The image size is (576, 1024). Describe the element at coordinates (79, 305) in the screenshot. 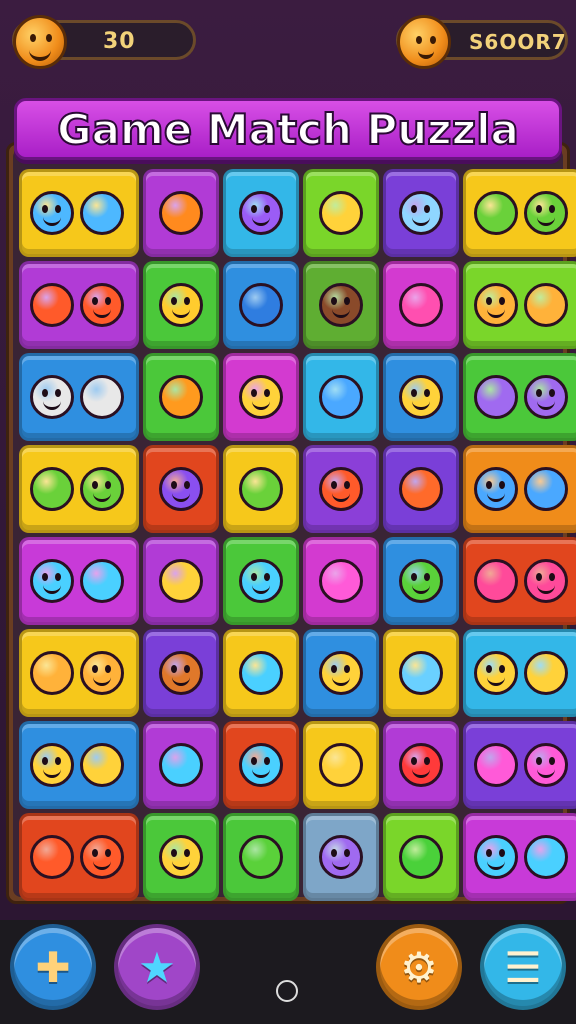

I see `tile-r2-c1` at that location.